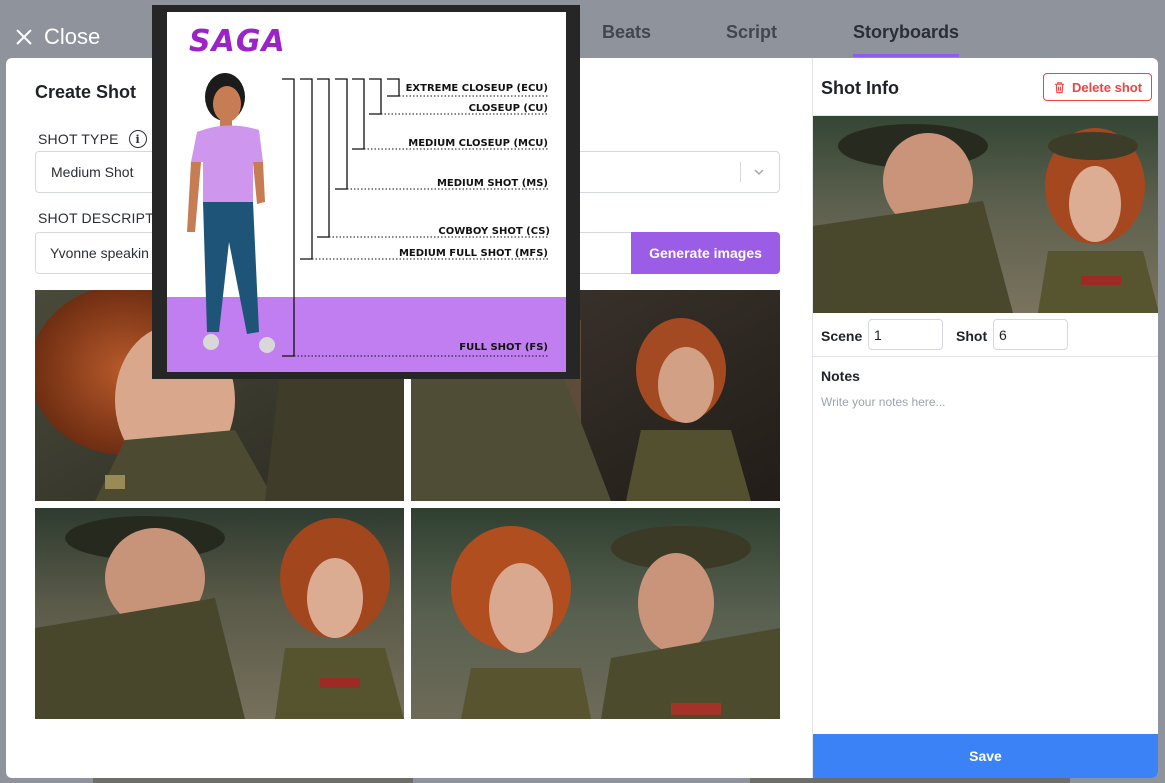 The height and width of the screenshot is (783, 1165). What do you see at coordinates (78, 139) in the screenshot?
I see `shot-type-label-text: SHOT TYPE` at bounding box center [78, 139].